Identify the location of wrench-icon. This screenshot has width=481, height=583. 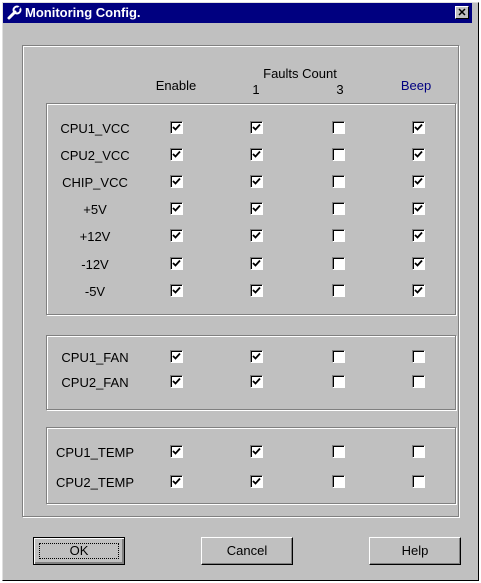
(14, 13).